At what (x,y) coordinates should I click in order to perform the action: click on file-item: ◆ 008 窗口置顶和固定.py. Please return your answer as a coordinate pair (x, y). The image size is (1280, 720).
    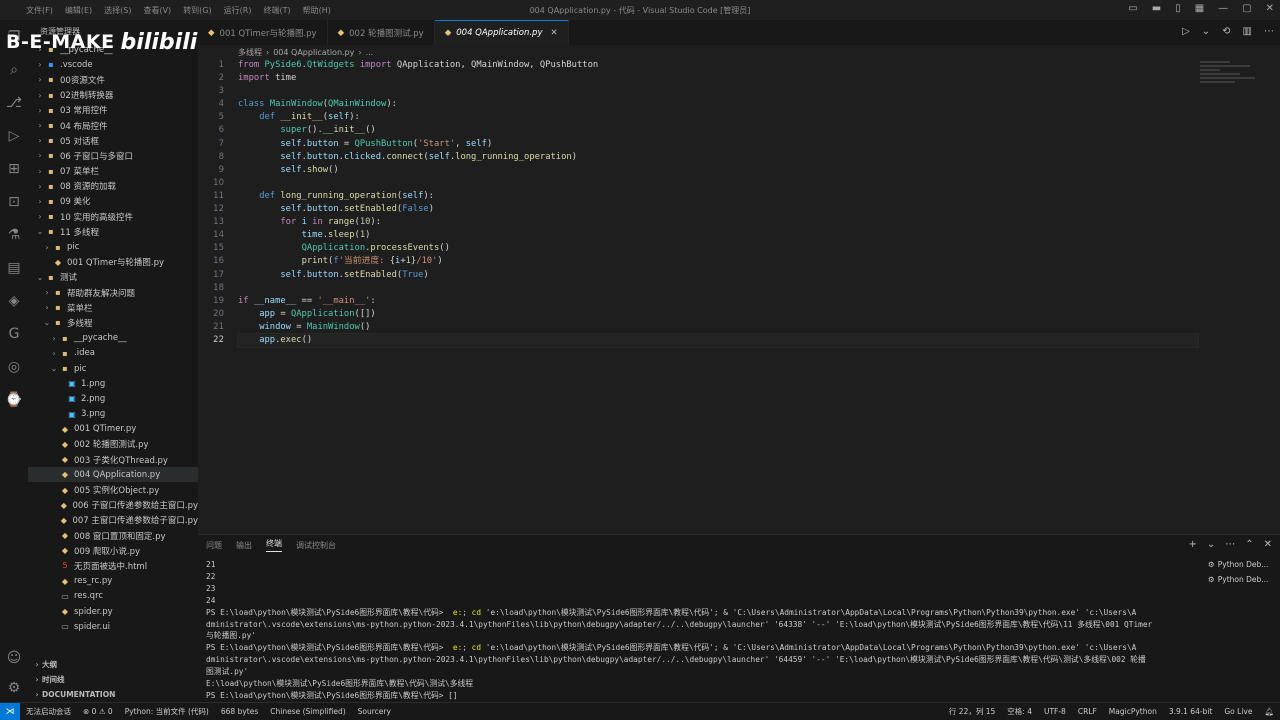
    Looking at the image, I should click on (113, 535).